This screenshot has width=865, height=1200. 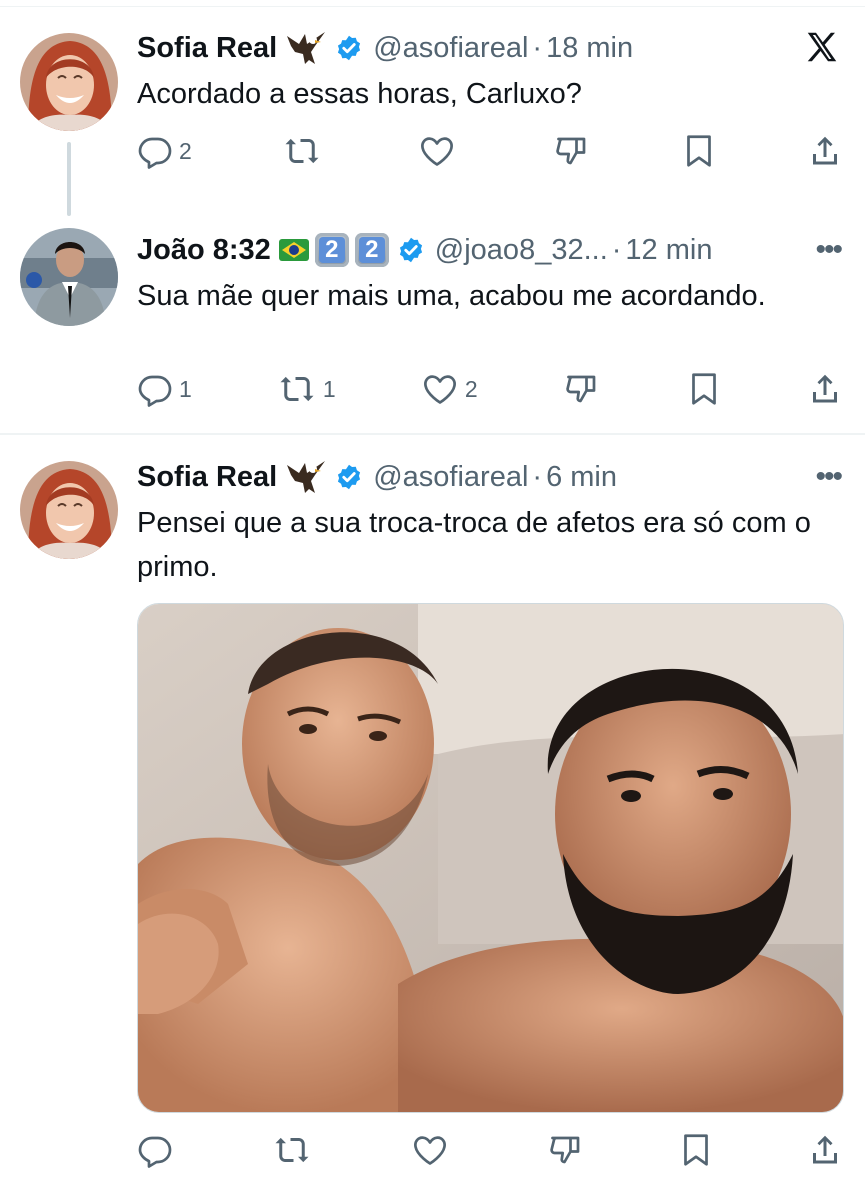 I want to click on tweet-header: João 8:32 2 2 @joao8_32... · 12 min, so click(x=491, y=250).